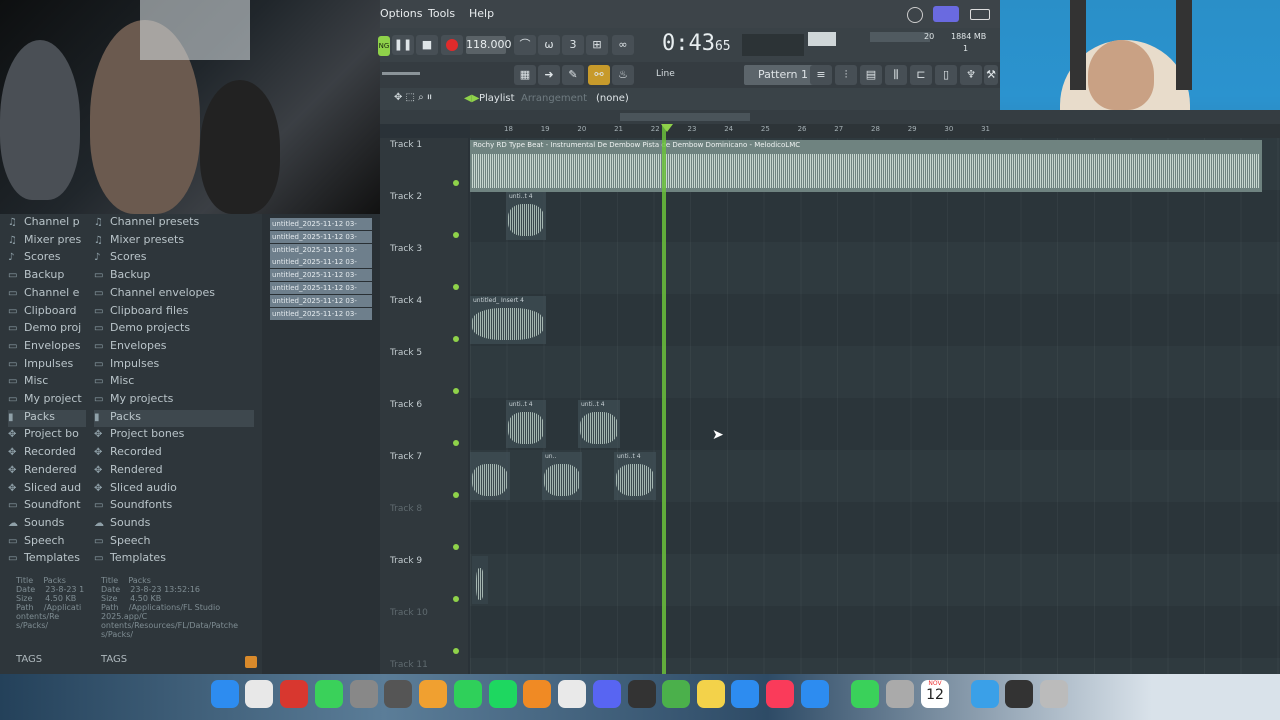 The width and height of the screenshot is (1280, 720). I want to click on record-button, so click(452, 45).